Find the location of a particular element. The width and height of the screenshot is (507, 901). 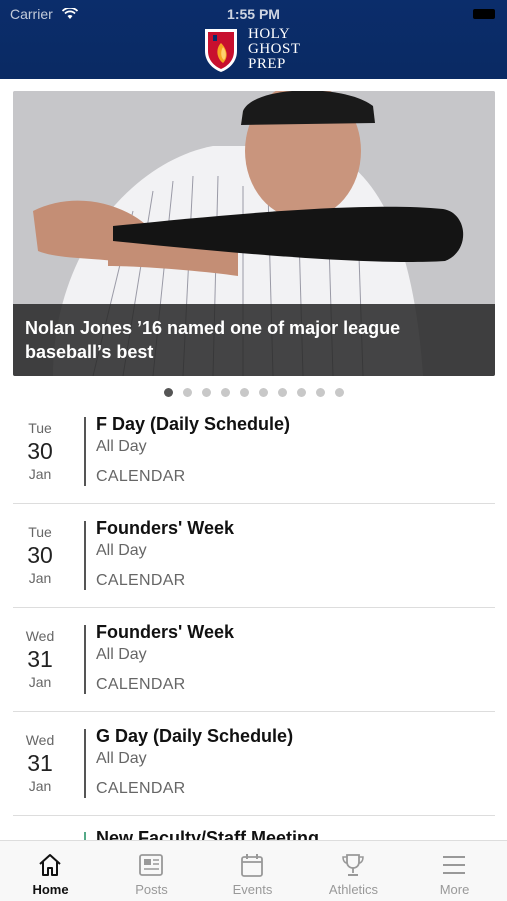

tab-athletics: Athletics is located at coordinates (353, 871).